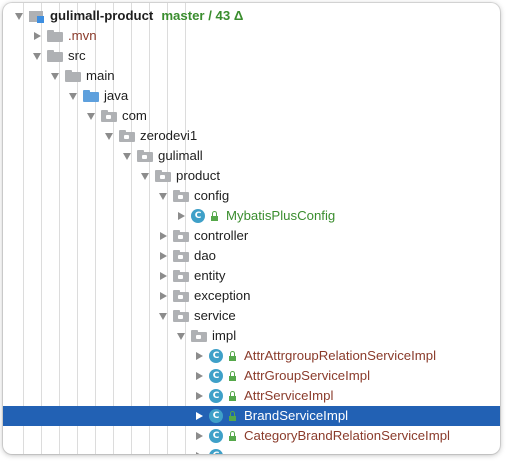 This screenshot has width=507, height=461. Describe the element at coordinates (169, 135) in the screenshot. I see `tree-node-label: zerodevi1` at that location.